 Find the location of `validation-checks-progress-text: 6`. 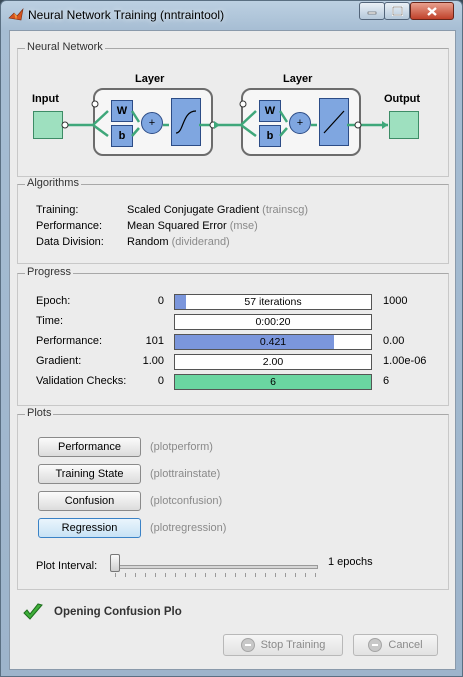

validation-checks-progress-text: 6 is located at coordinates (273, 382).